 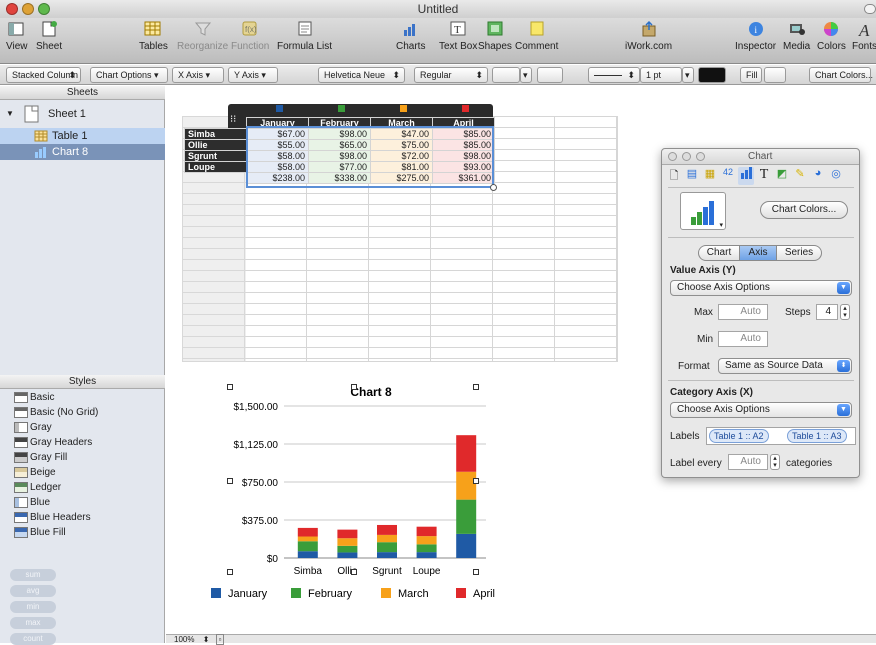 What do you see at coordinates (661, 75) in the screenshot?
I see `stroke-width-field: 1 pt` at bounding box center [661, 75].